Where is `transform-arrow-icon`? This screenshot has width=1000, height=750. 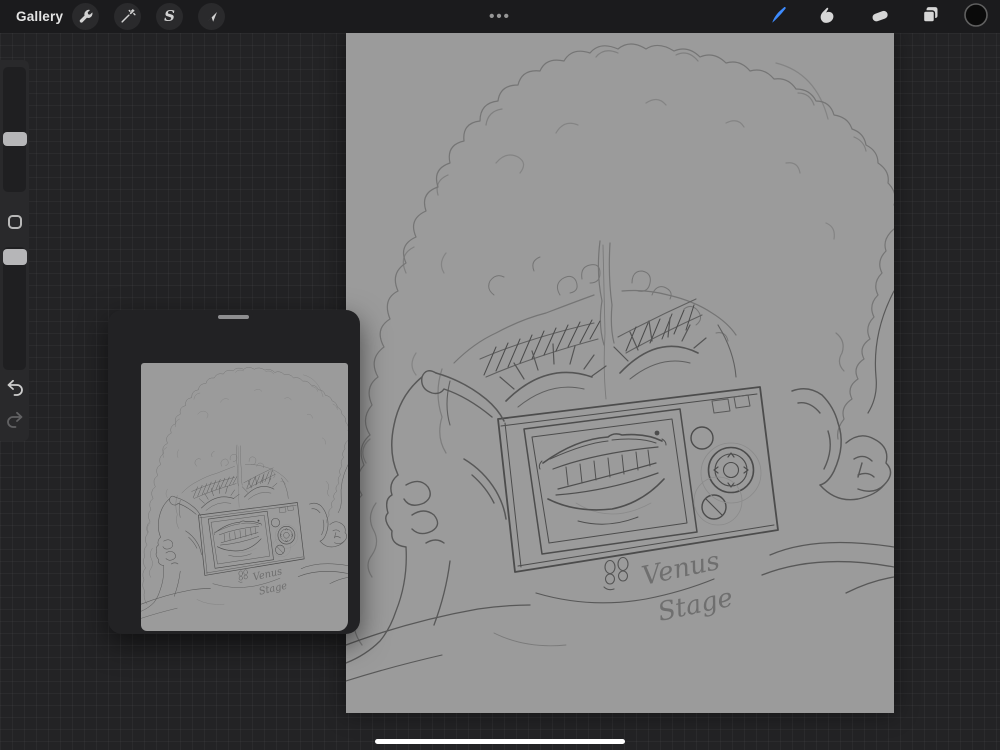 transform-arrow-icon is located at coordinates (212, 17).